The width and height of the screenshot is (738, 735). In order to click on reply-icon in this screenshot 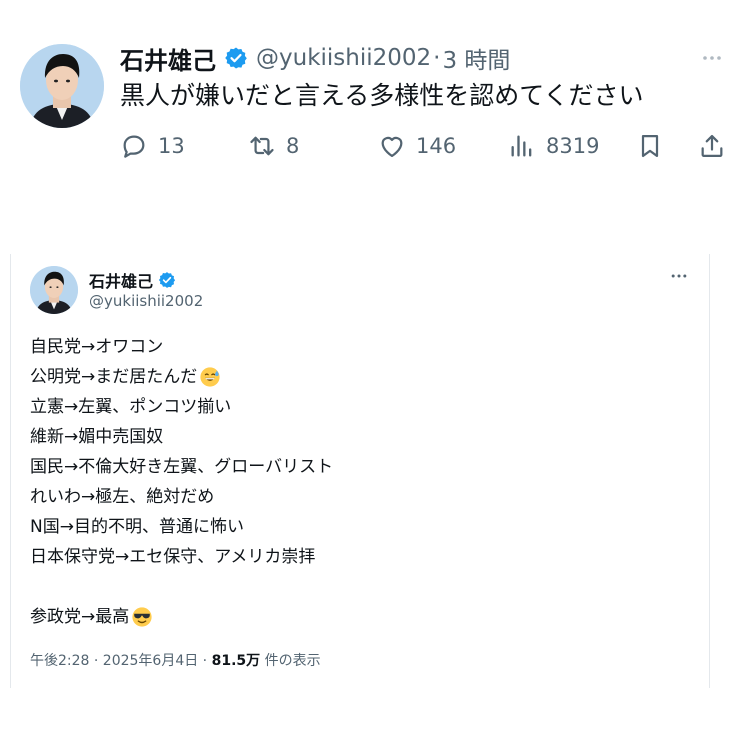, I will do `click(134, 146)`.